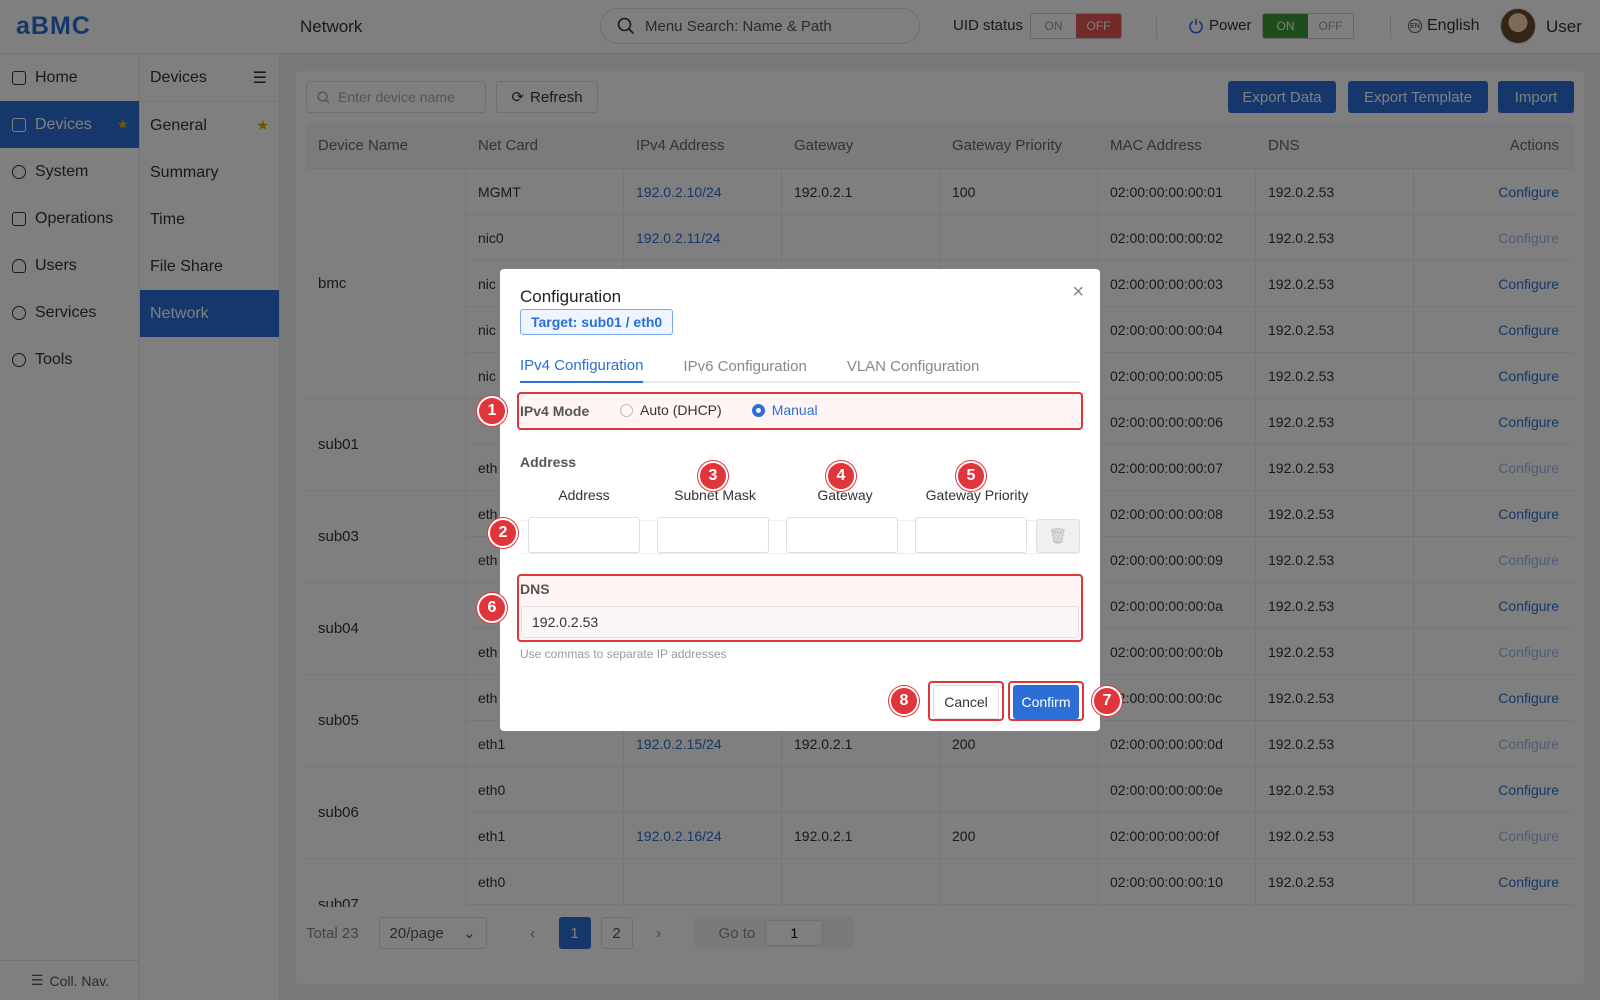 This screenshot has height=1000, width=1600. I want to click on radio-auto-label: Auto (DHCP), so click(681, 410).